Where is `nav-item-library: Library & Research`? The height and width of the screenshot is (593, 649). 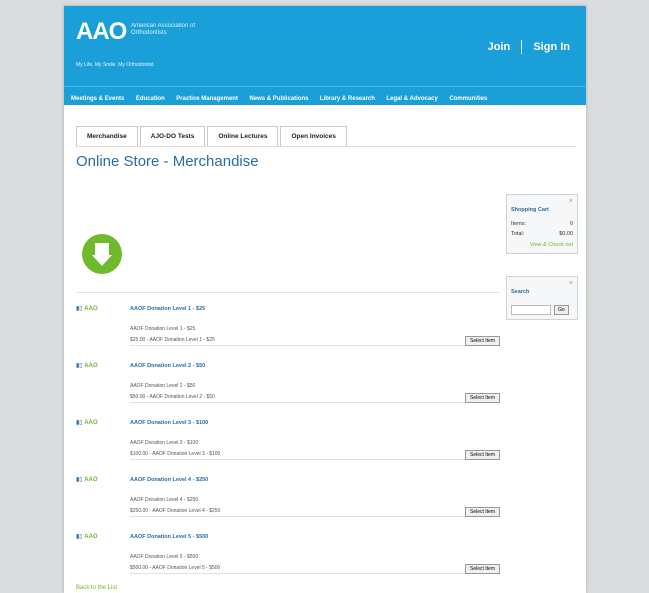 nav-item-library: Library & Research is located at coordinates (347, 99).